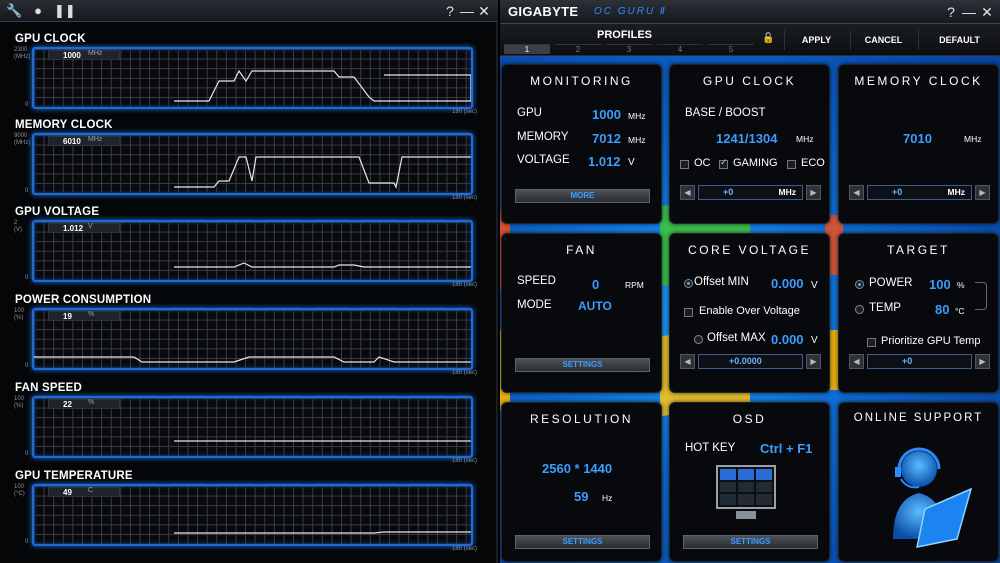 The width and height of the screenshot is (1000, 563). I want to click on profile-tab-4: 4, so click(680, 49).